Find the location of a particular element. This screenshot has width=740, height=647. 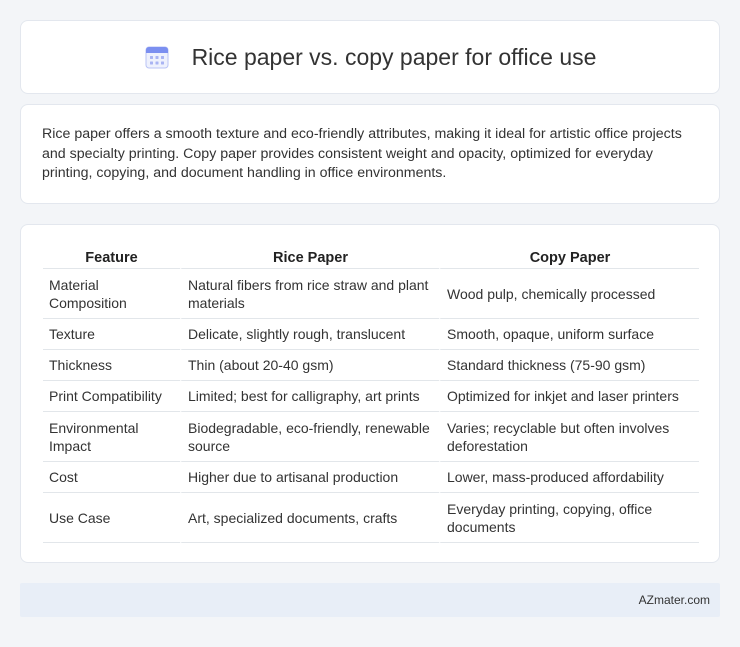

header-copy-paper: Copy Paper is located at coordinates (569, 257).